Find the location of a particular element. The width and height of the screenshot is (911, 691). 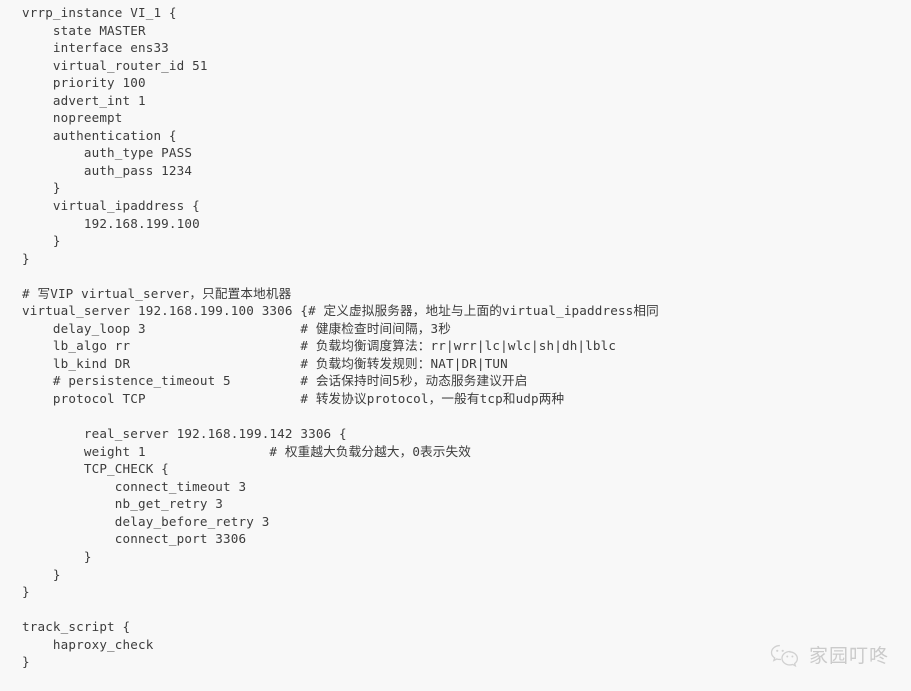

code-line: protocol TCP # 转发协议protocol，一般有tcp和udp两种 is located at coordinates (293, 399).